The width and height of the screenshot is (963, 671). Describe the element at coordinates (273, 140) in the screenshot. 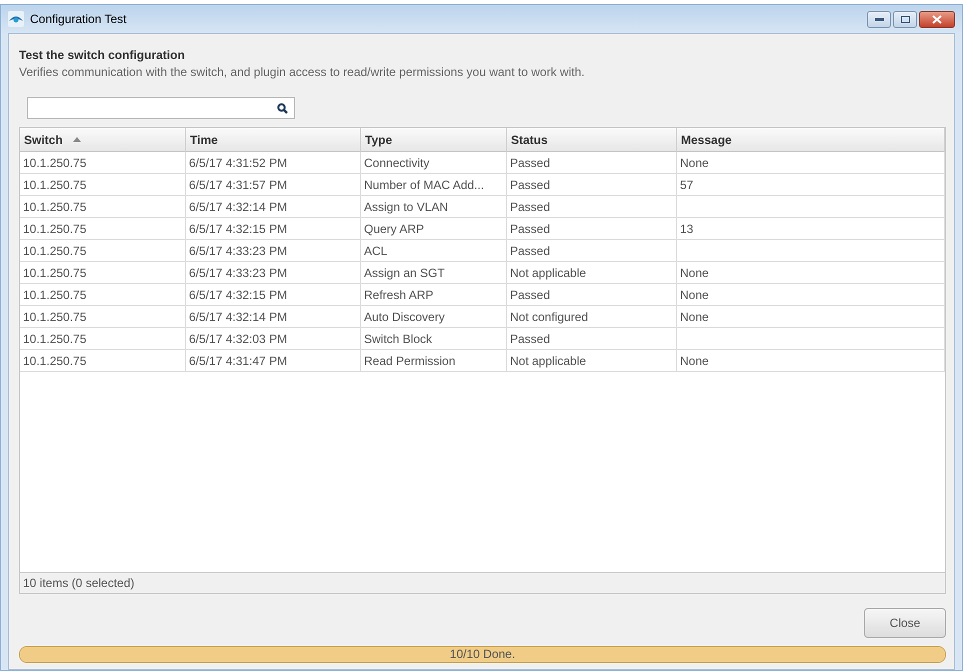

I see `column-header: Time` at that location.